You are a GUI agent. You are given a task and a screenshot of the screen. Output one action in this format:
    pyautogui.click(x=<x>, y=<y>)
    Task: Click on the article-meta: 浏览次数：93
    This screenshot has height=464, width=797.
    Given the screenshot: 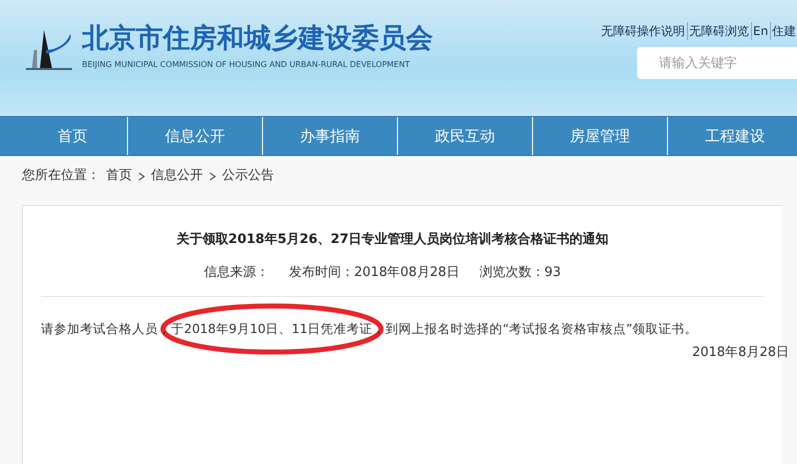 What is the action you would take?
    pyautogui.click(x=520, y=273)
    